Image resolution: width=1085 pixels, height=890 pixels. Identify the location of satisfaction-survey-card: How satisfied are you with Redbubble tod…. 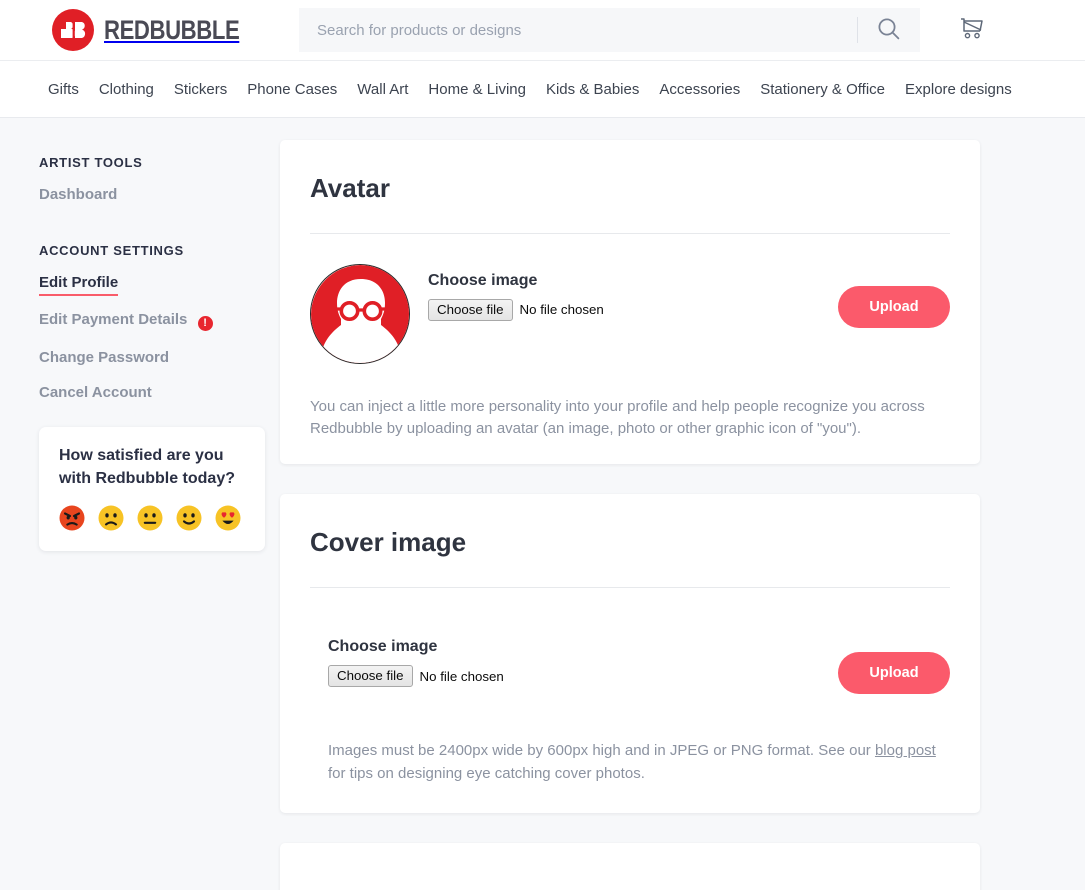
(152, 489).